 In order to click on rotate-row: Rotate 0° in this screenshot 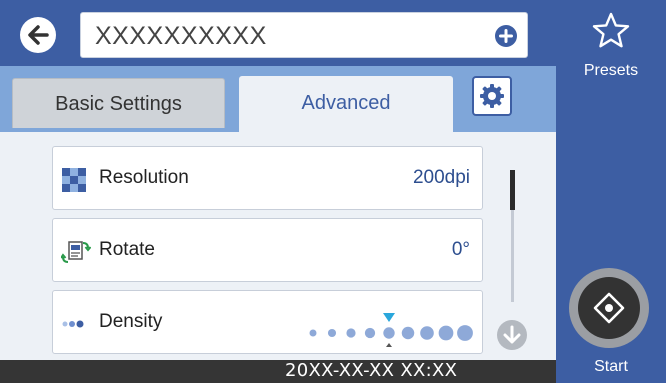, I will do `click(267, 250)`.